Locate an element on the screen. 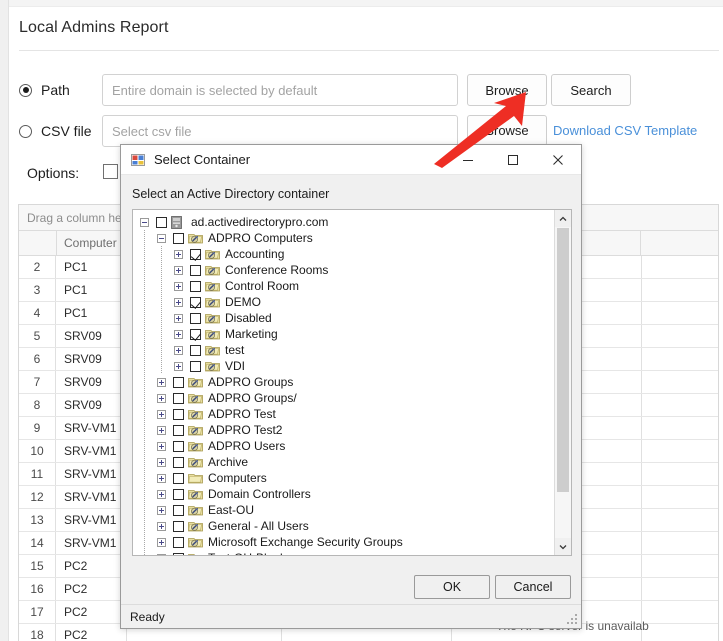  tree-item: test is located at coordinates (343, 350).